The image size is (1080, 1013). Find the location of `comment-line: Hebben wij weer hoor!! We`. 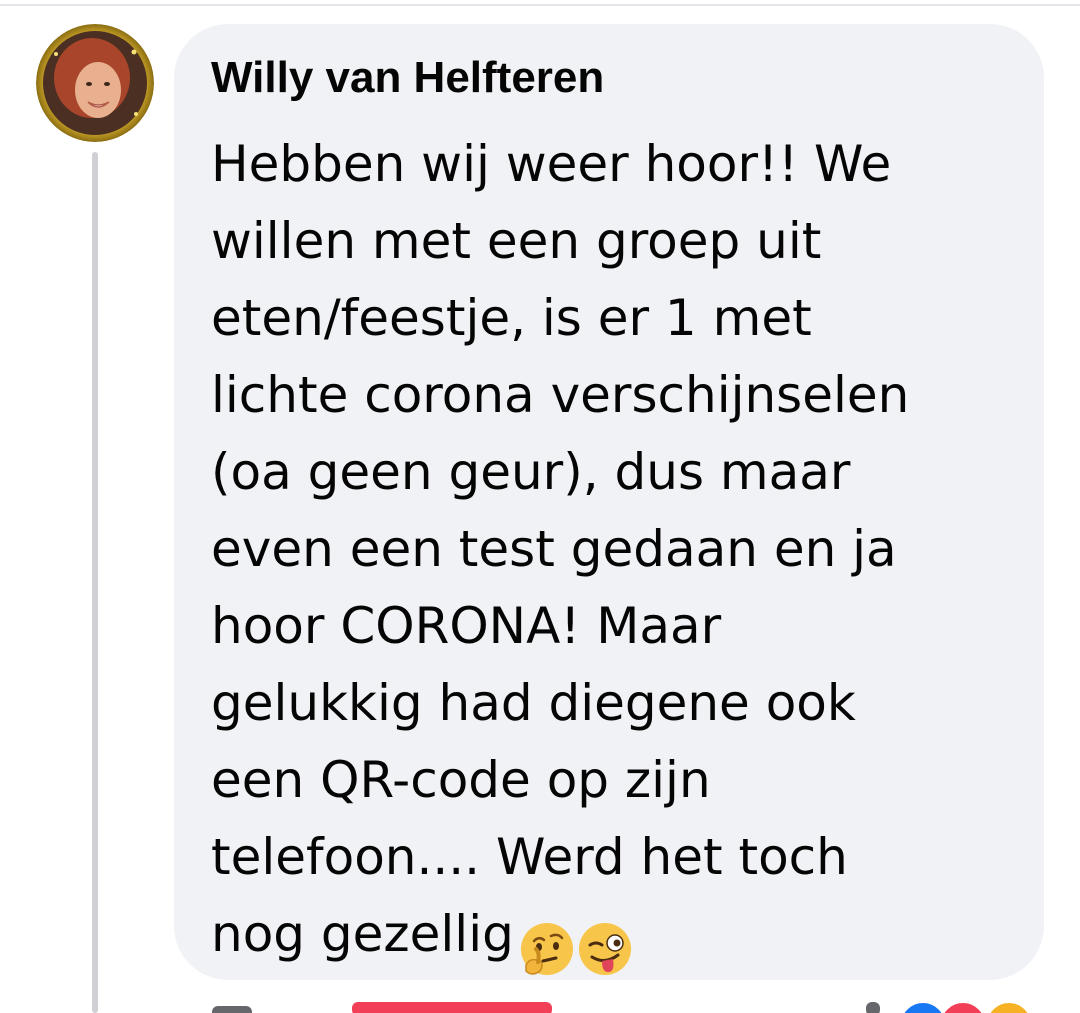

comment-line: Hebben wij weer hoor!! We is located at coordinates (551, 164).